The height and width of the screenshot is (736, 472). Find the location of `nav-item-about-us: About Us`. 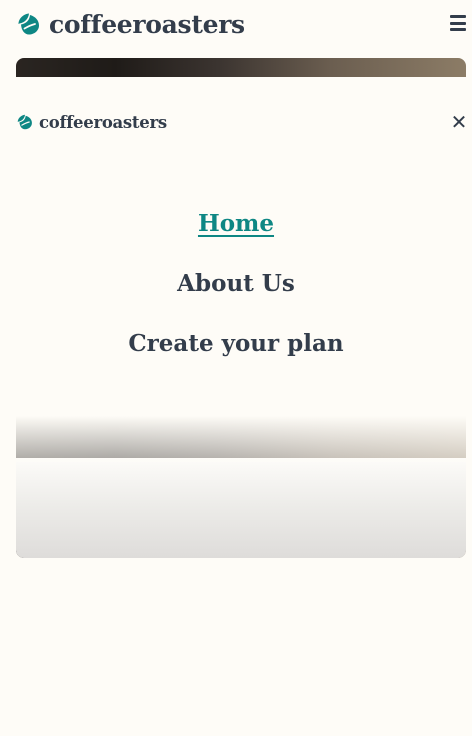

nav-item-about-us: About Us is located at coordinates (236, 296).